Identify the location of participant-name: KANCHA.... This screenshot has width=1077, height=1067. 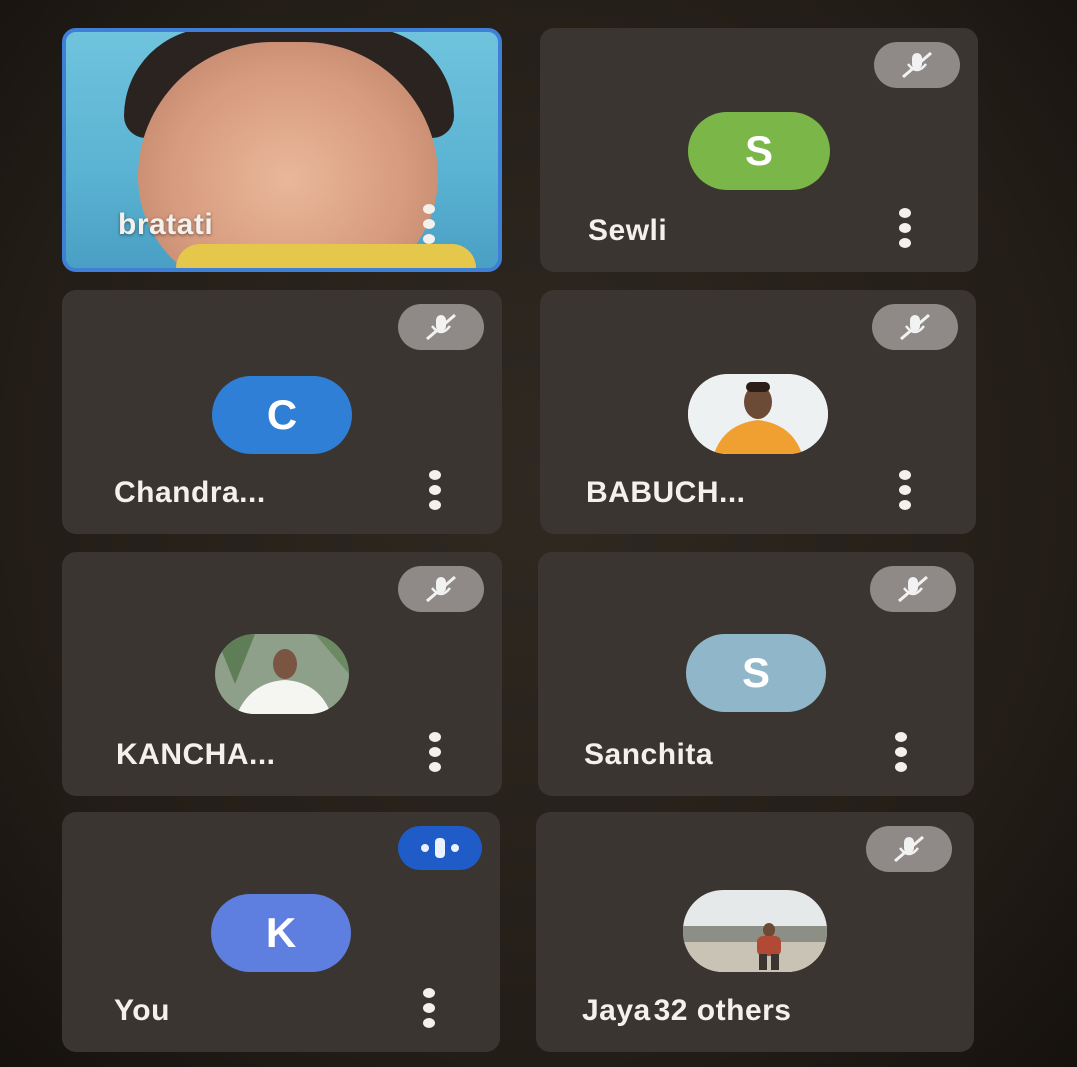
(196, 754).